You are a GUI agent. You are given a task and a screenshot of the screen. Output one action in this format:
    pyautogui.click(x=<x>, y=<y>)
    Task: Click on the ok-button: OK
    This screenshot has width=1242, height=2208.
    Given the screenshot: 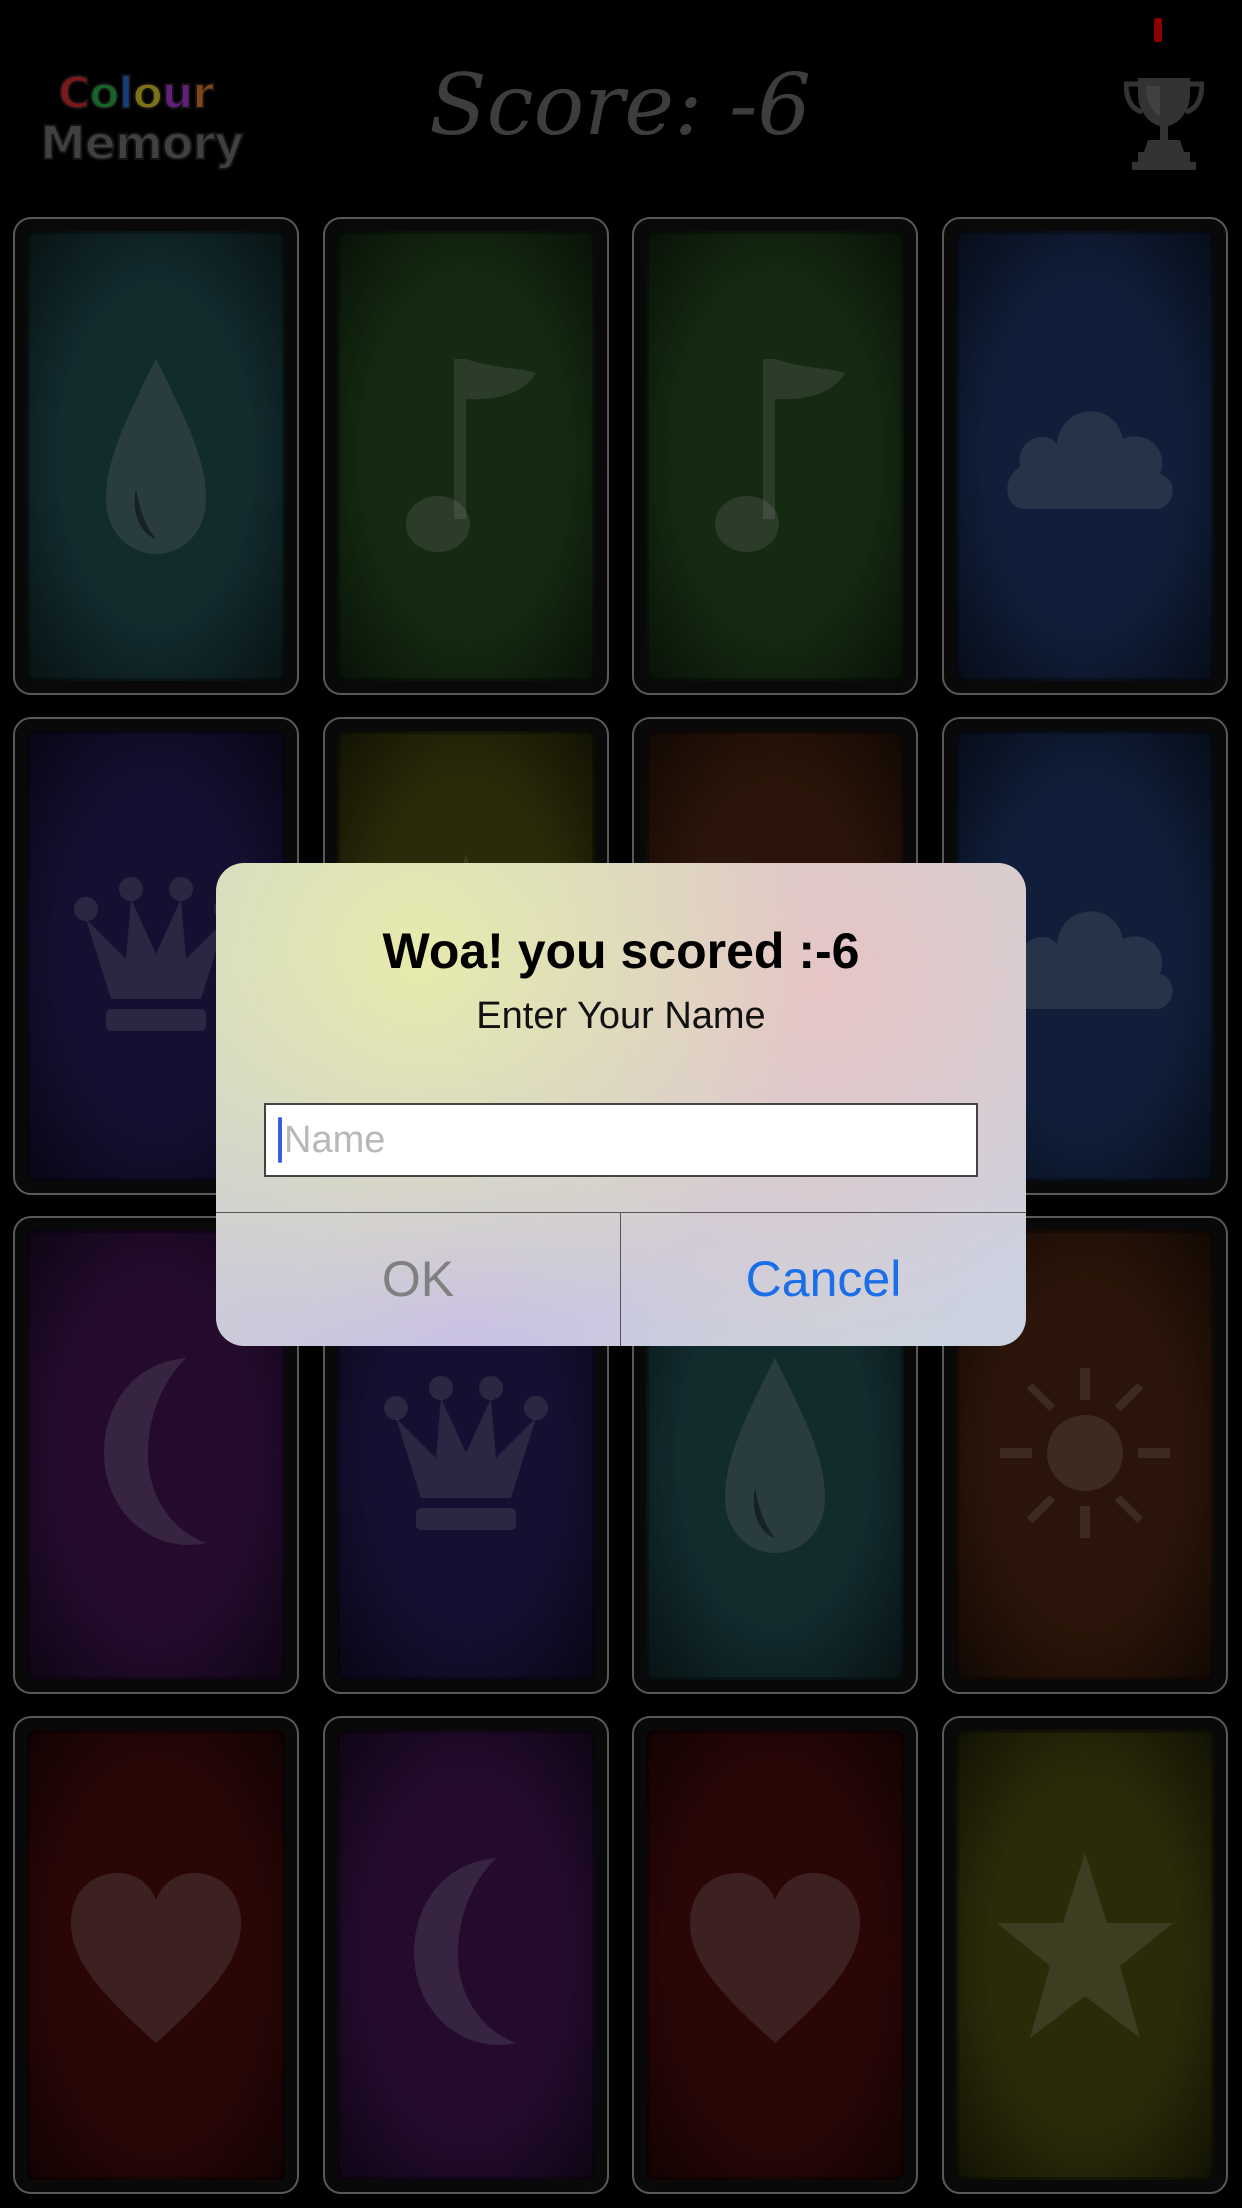 What is the action you would take?
    pyautogui.click(x=418, y=1279)
    